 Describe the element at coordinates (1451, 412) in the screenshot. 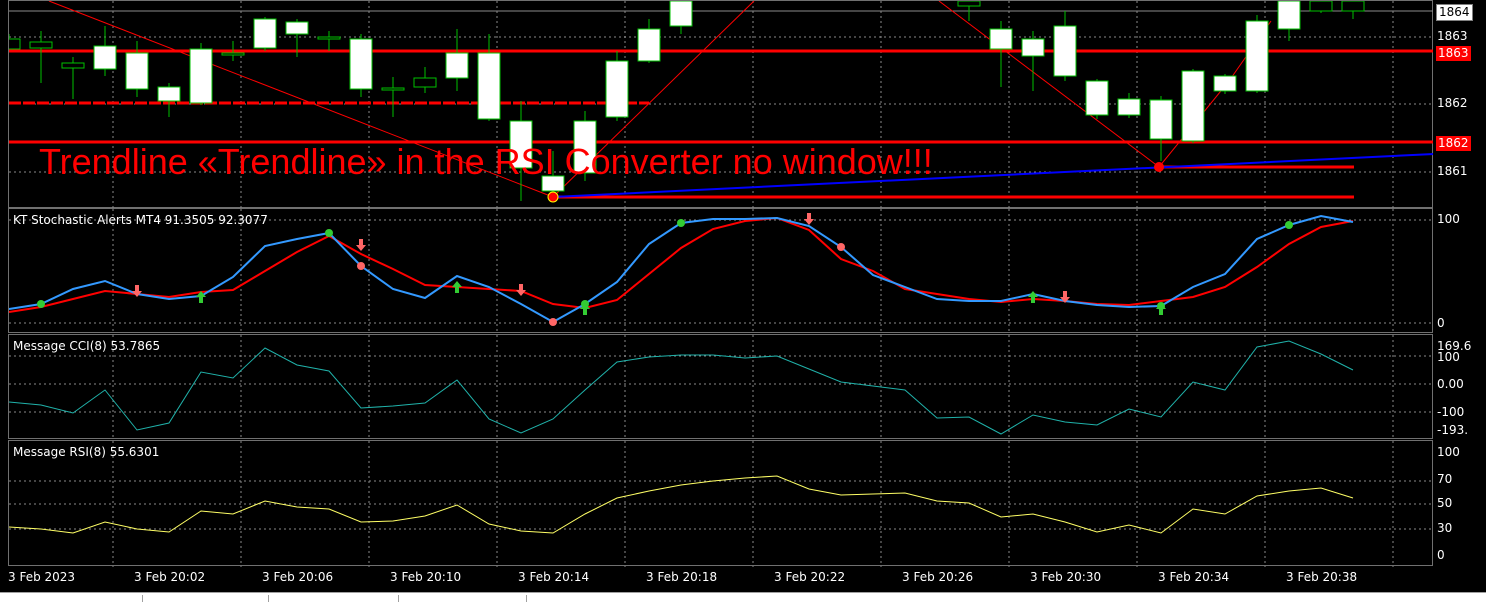

I see `cci-level-label: -100` at that location.